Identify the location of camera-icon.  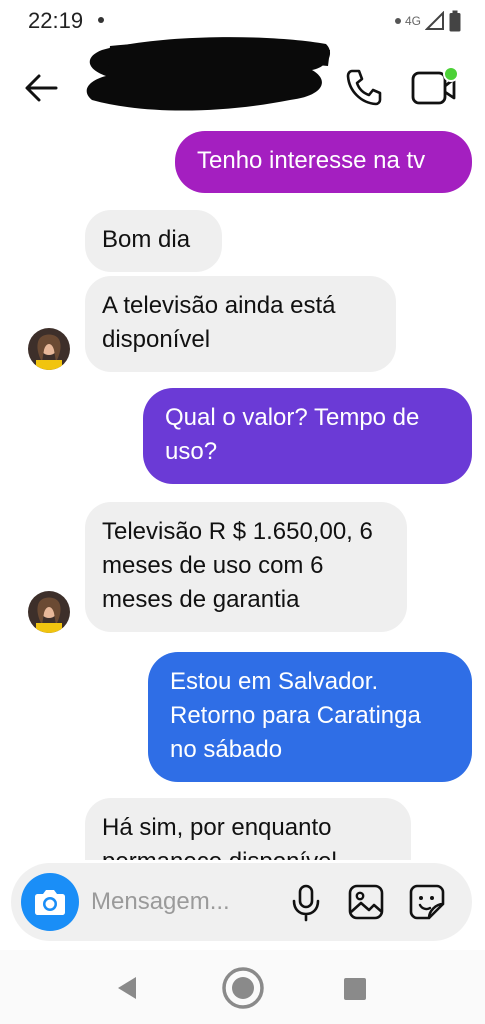
(50, 902).